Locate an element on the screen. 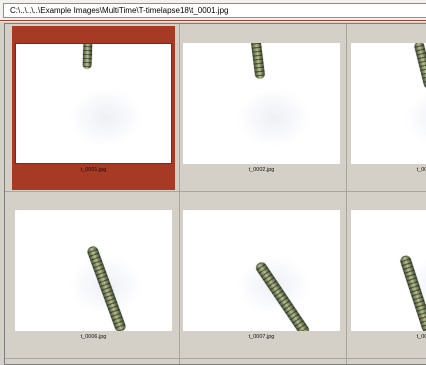 The height and width of the screenshot is (365, 426). thumbnail-cell-t0003: t_0003.jpg is located at coordinates (387, 108).